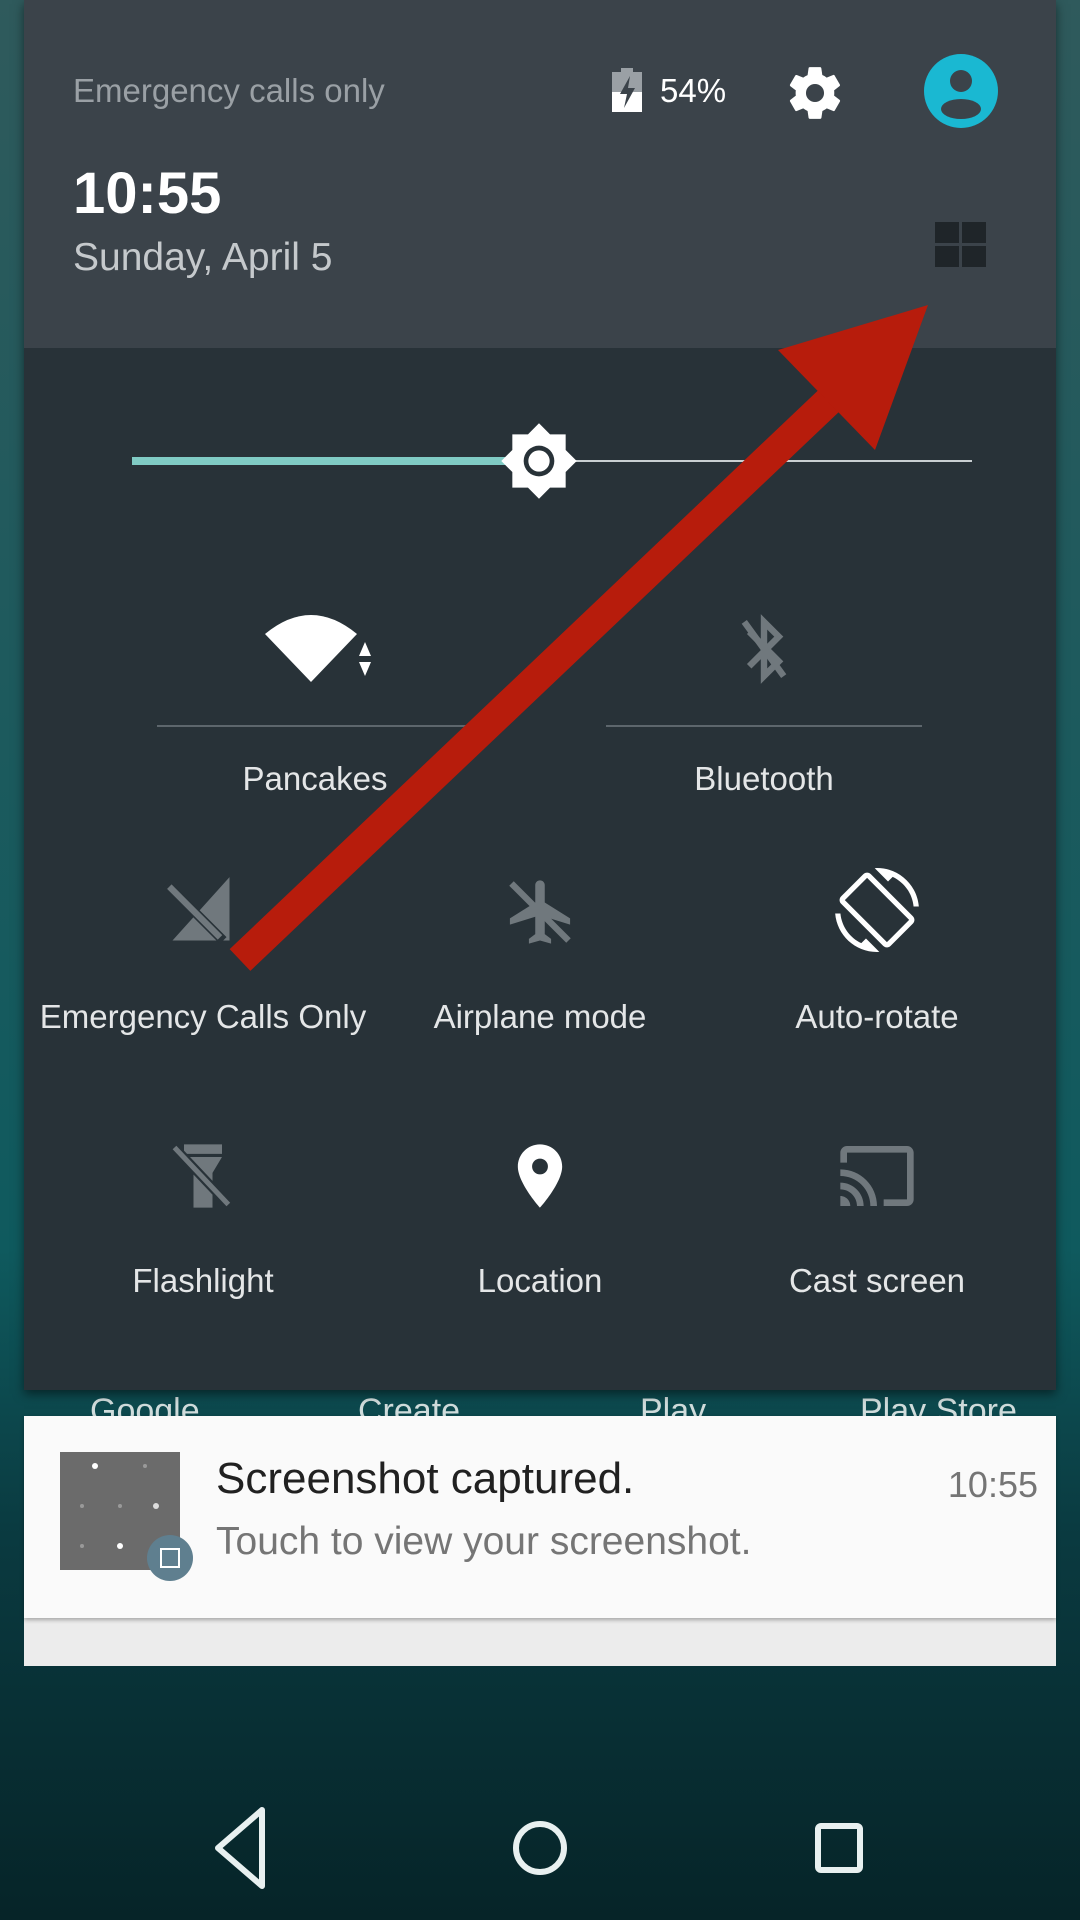 This screenshot has width=1080, height=1920. Describe the element at coordinates (877, 1176) in the screenshot. I see `cast-icon` at that location.